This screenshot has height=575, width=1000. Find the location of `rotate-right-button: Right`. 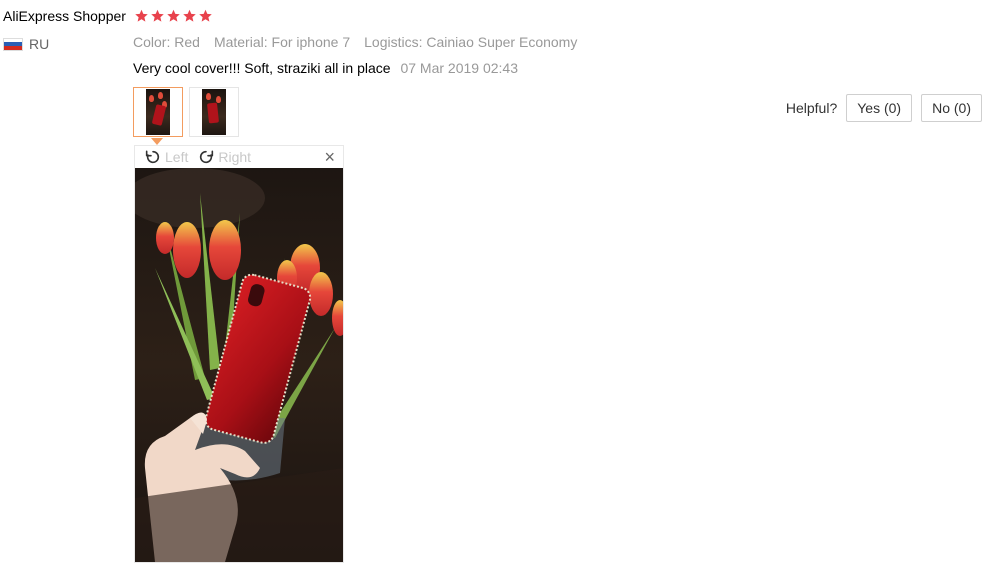

rotate-right-button: Right is located at coordinates (224, 157).